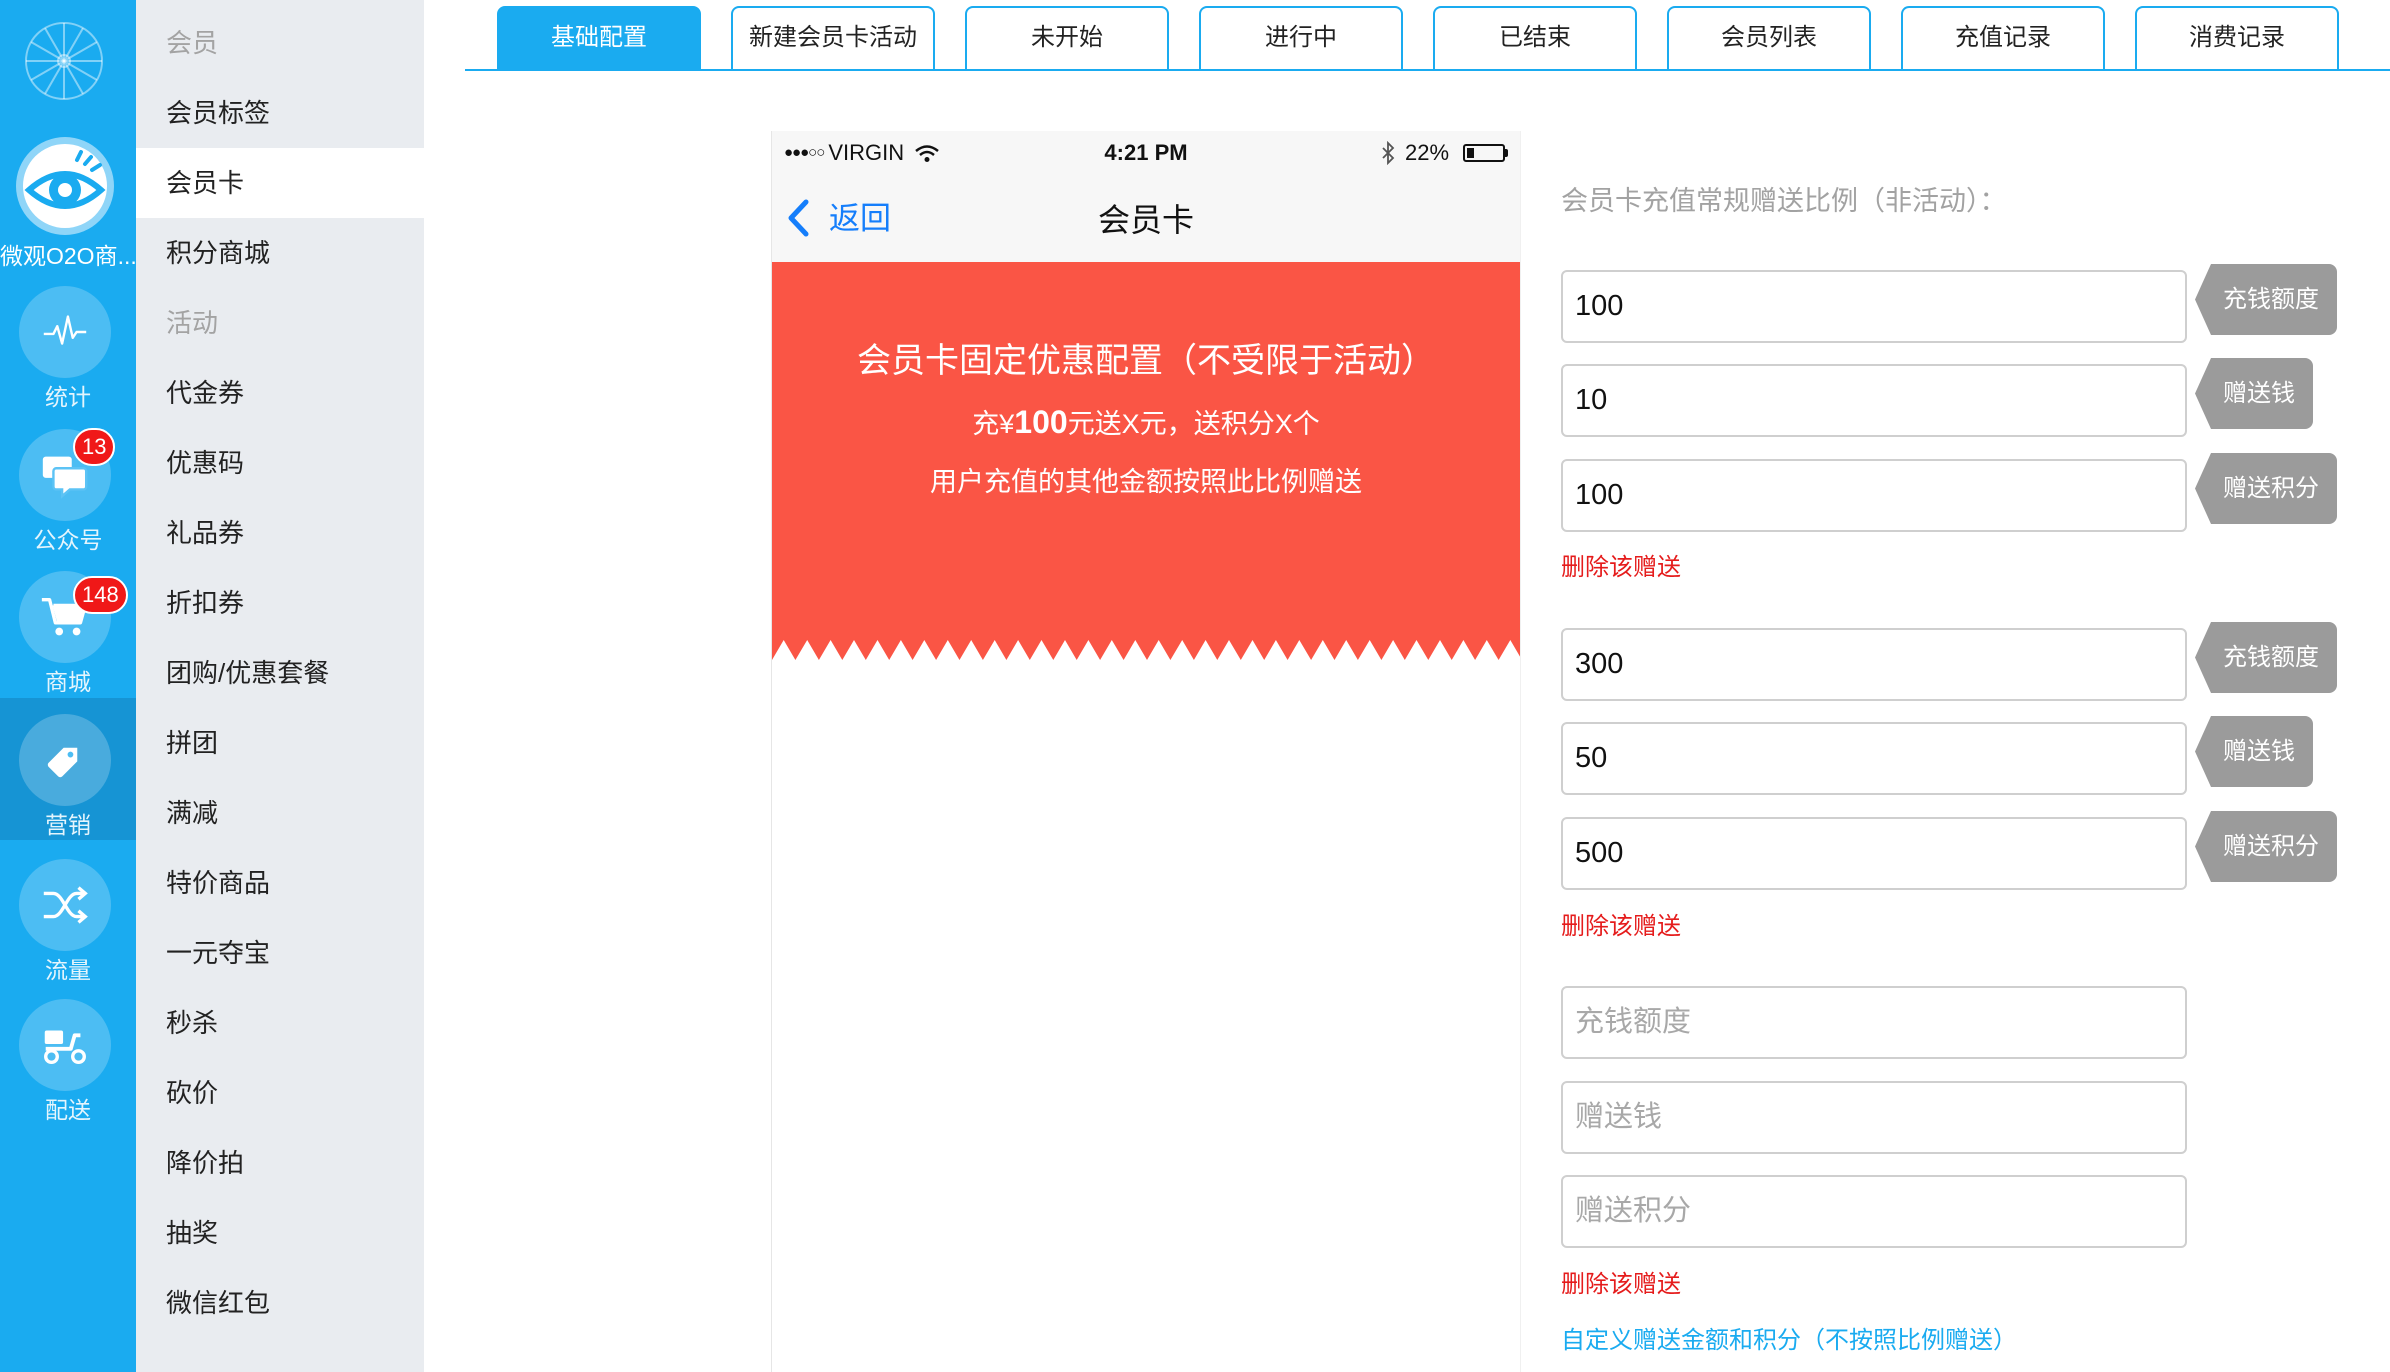  Describe the element at coordinates (100, 595) in the screenshot. I see `notification-badge: 148` at that location.